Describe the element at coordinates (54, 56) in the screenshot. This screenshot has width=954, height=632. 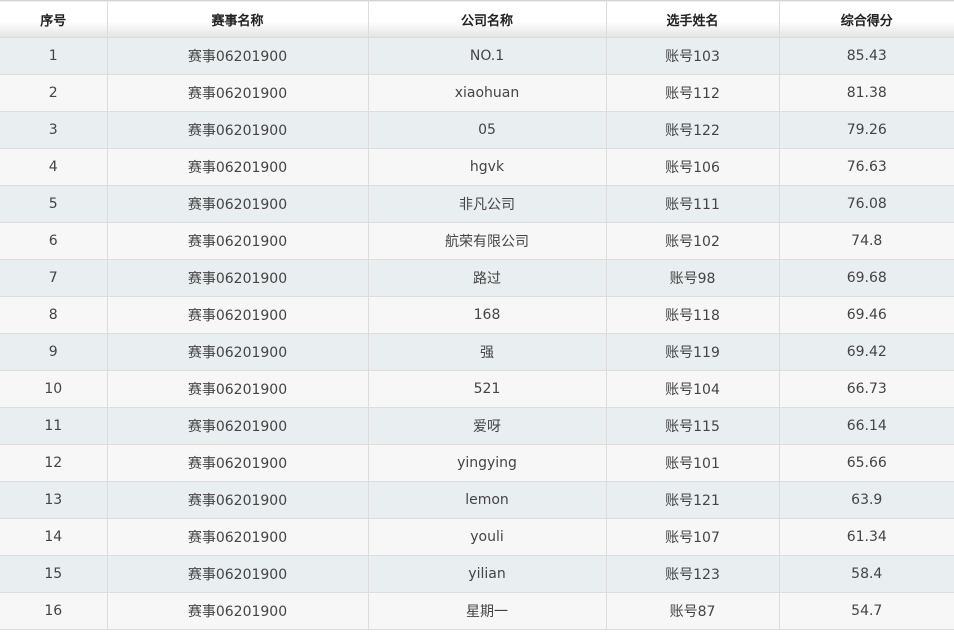
I see `index-cell: 1` at that location.